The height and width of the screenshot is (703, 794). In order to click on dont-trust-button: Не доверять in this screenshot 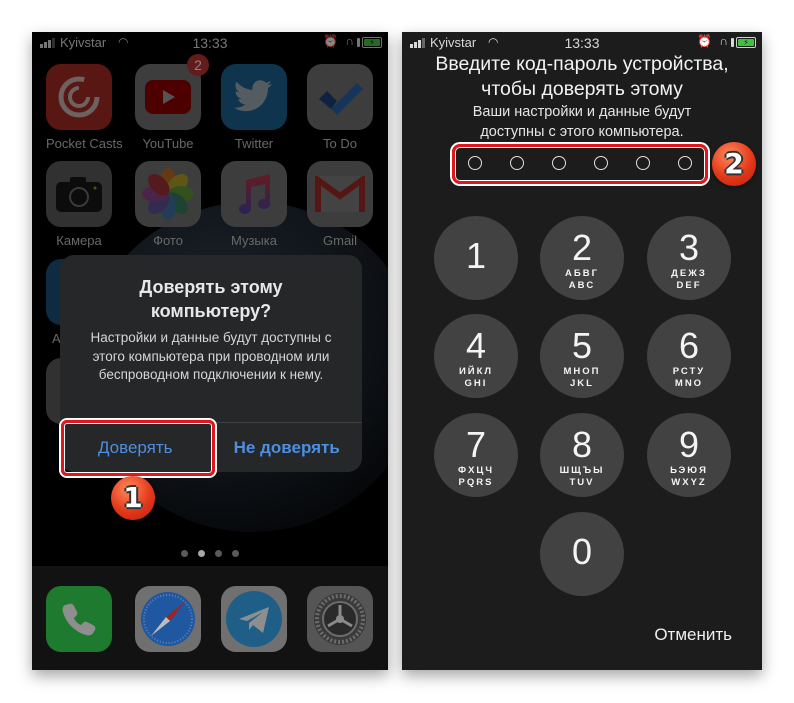, I will do `click(286, 447)`.